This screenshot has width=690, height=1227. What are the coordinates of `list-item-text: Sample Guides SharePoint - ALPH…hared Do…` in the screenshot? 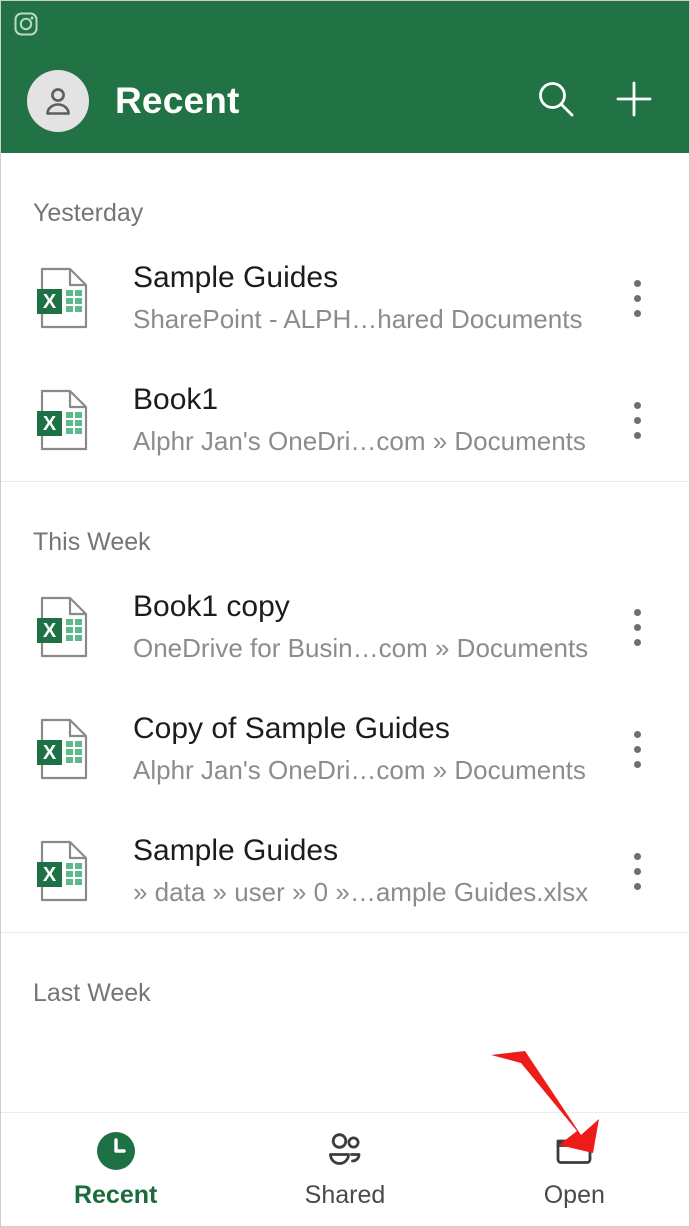 It's located at (371, 298).